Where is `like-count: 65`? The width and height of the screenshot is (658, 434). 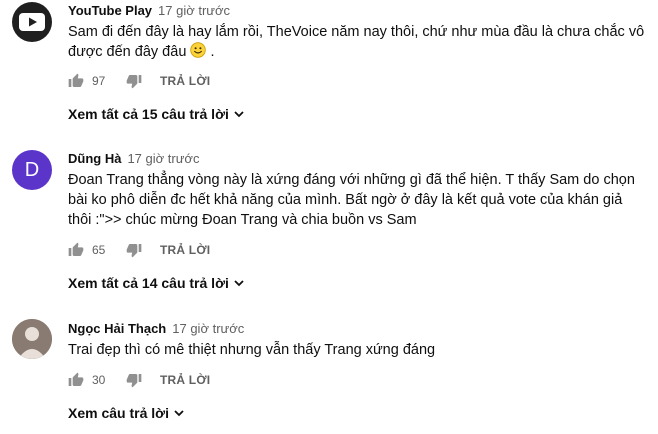
like-count: 65 is located at coordinates (99, 250).